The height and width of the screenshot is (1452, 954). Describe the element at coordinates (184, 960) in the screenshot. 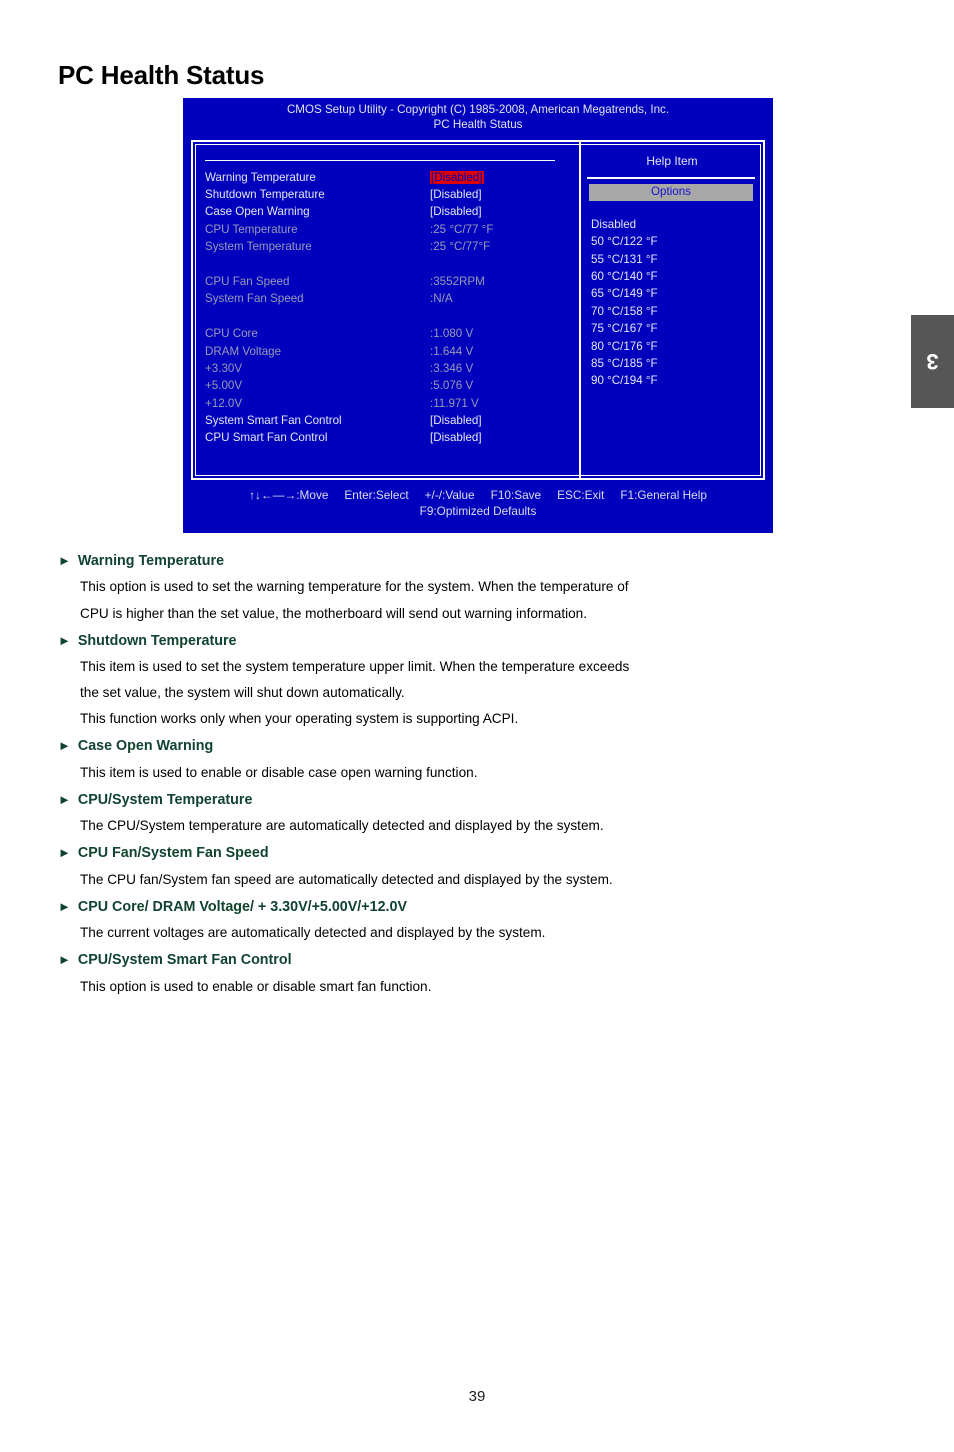

I see `section-heading-text: CPU/System Smart Fan Control` at that location.